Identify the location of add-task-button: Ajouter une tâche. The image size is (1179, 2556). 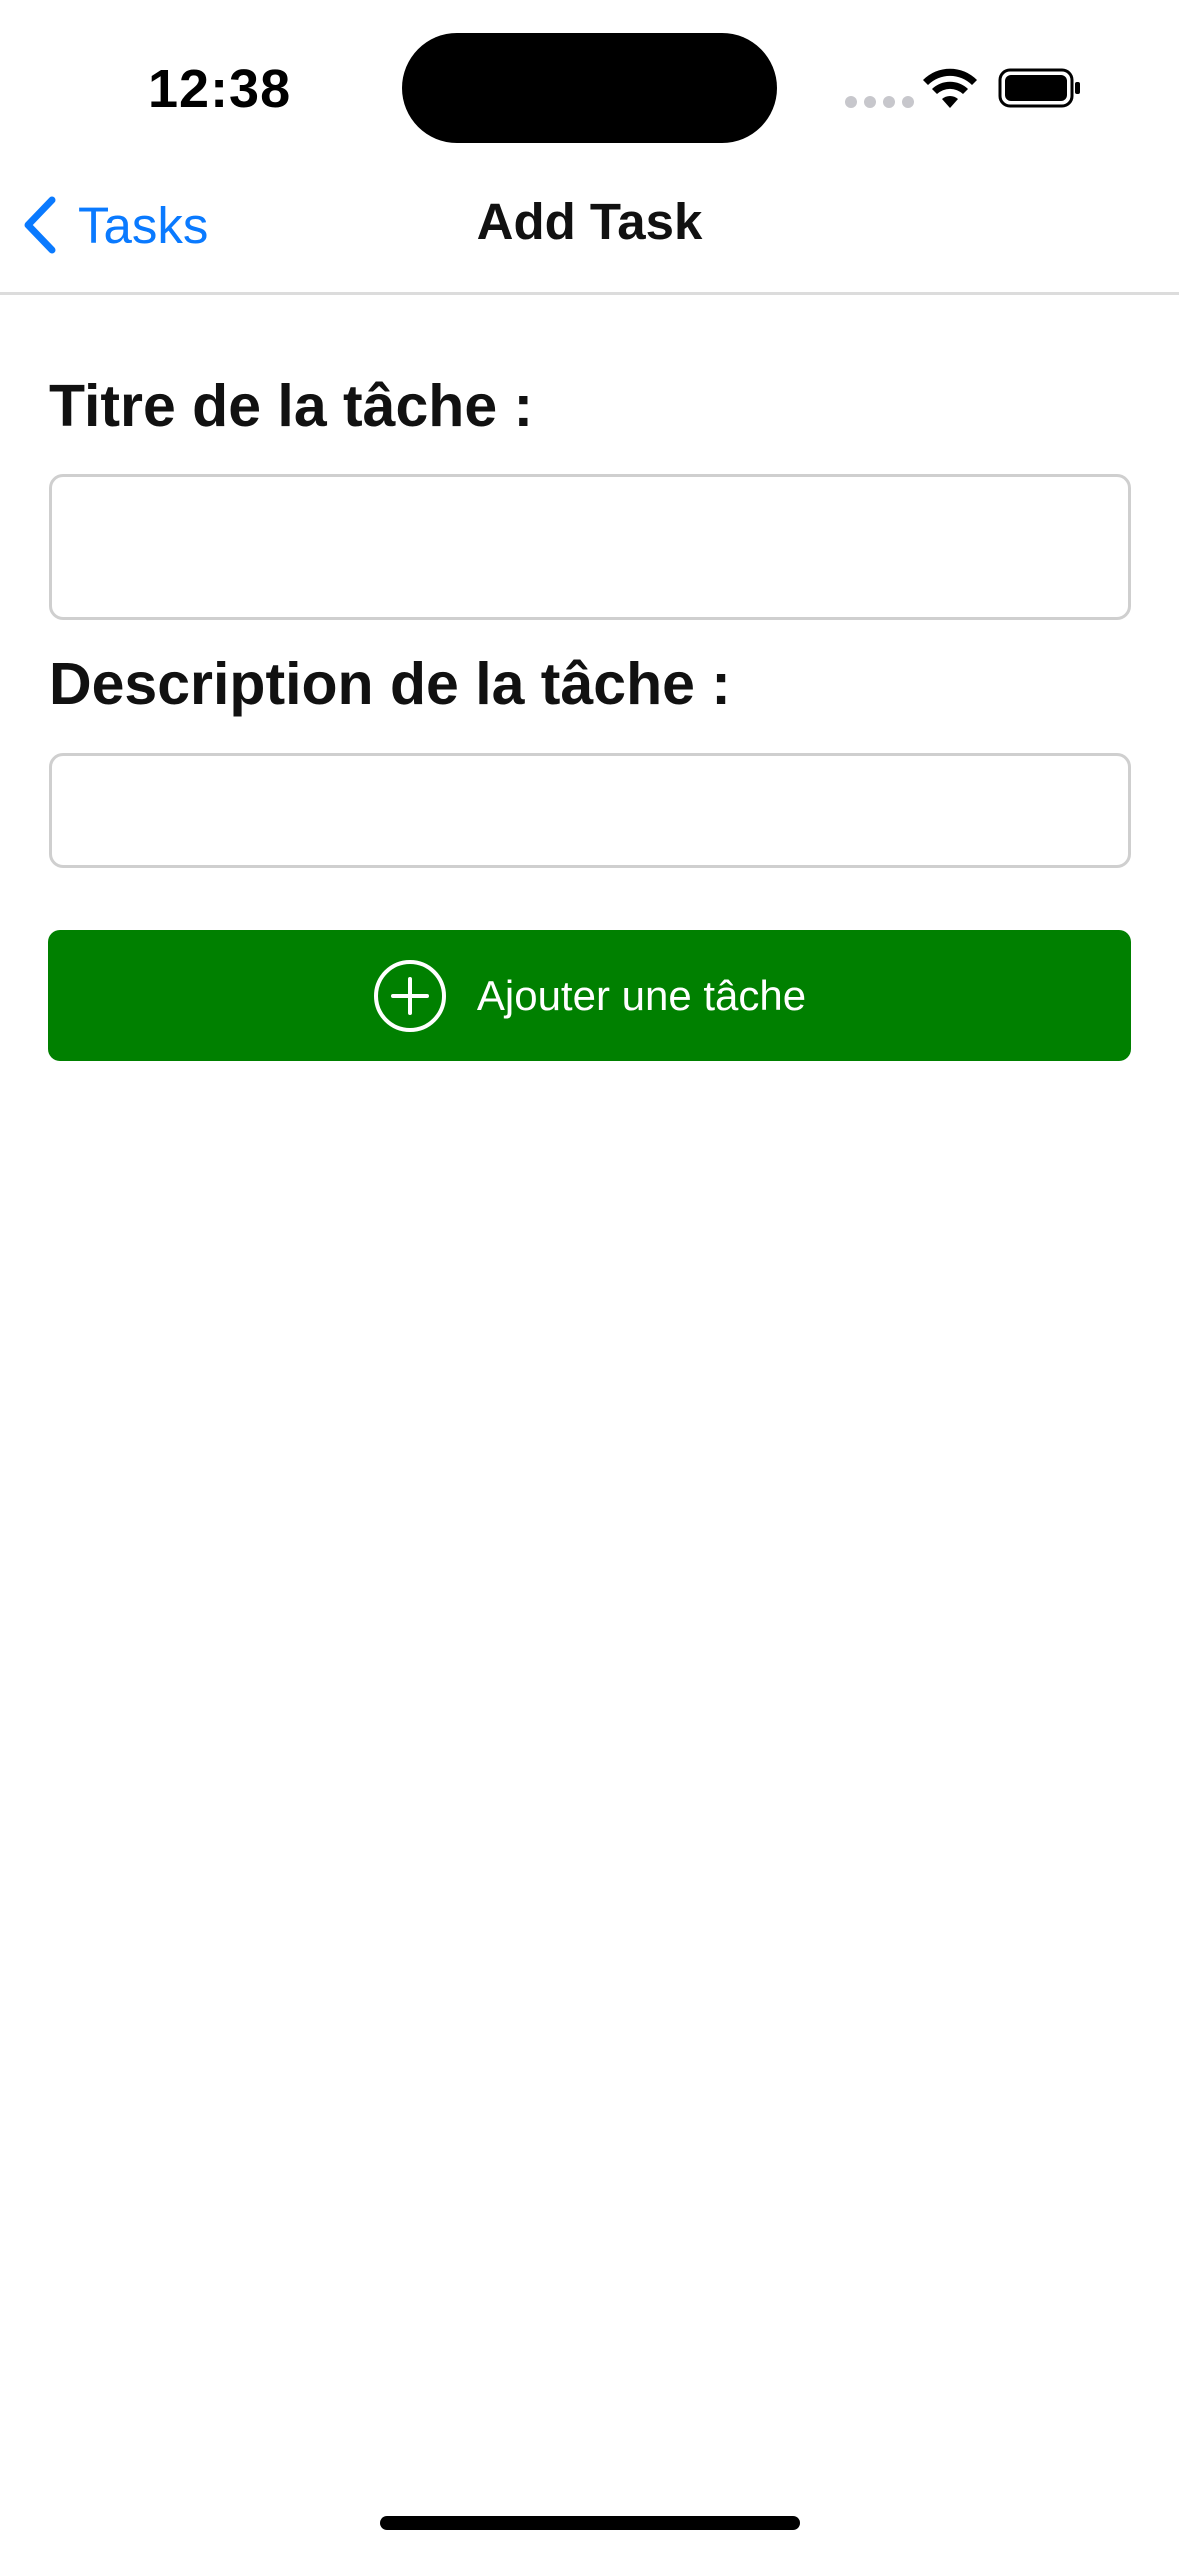
(589, 995).